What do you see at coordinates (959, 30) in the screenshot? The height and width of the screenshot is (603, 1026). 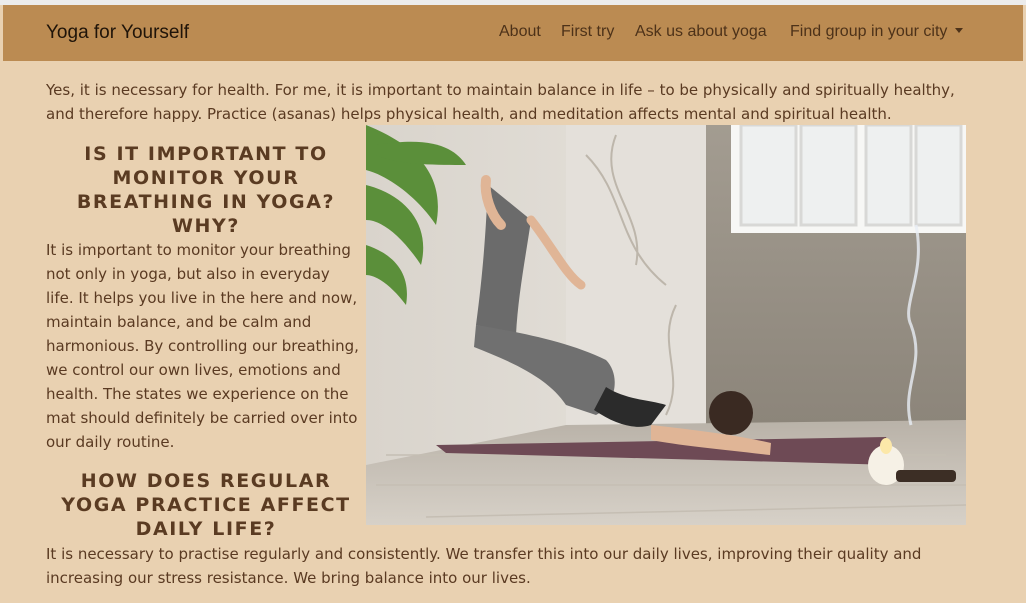 I see `caret-down-icon` at bounding box center [959, 30].